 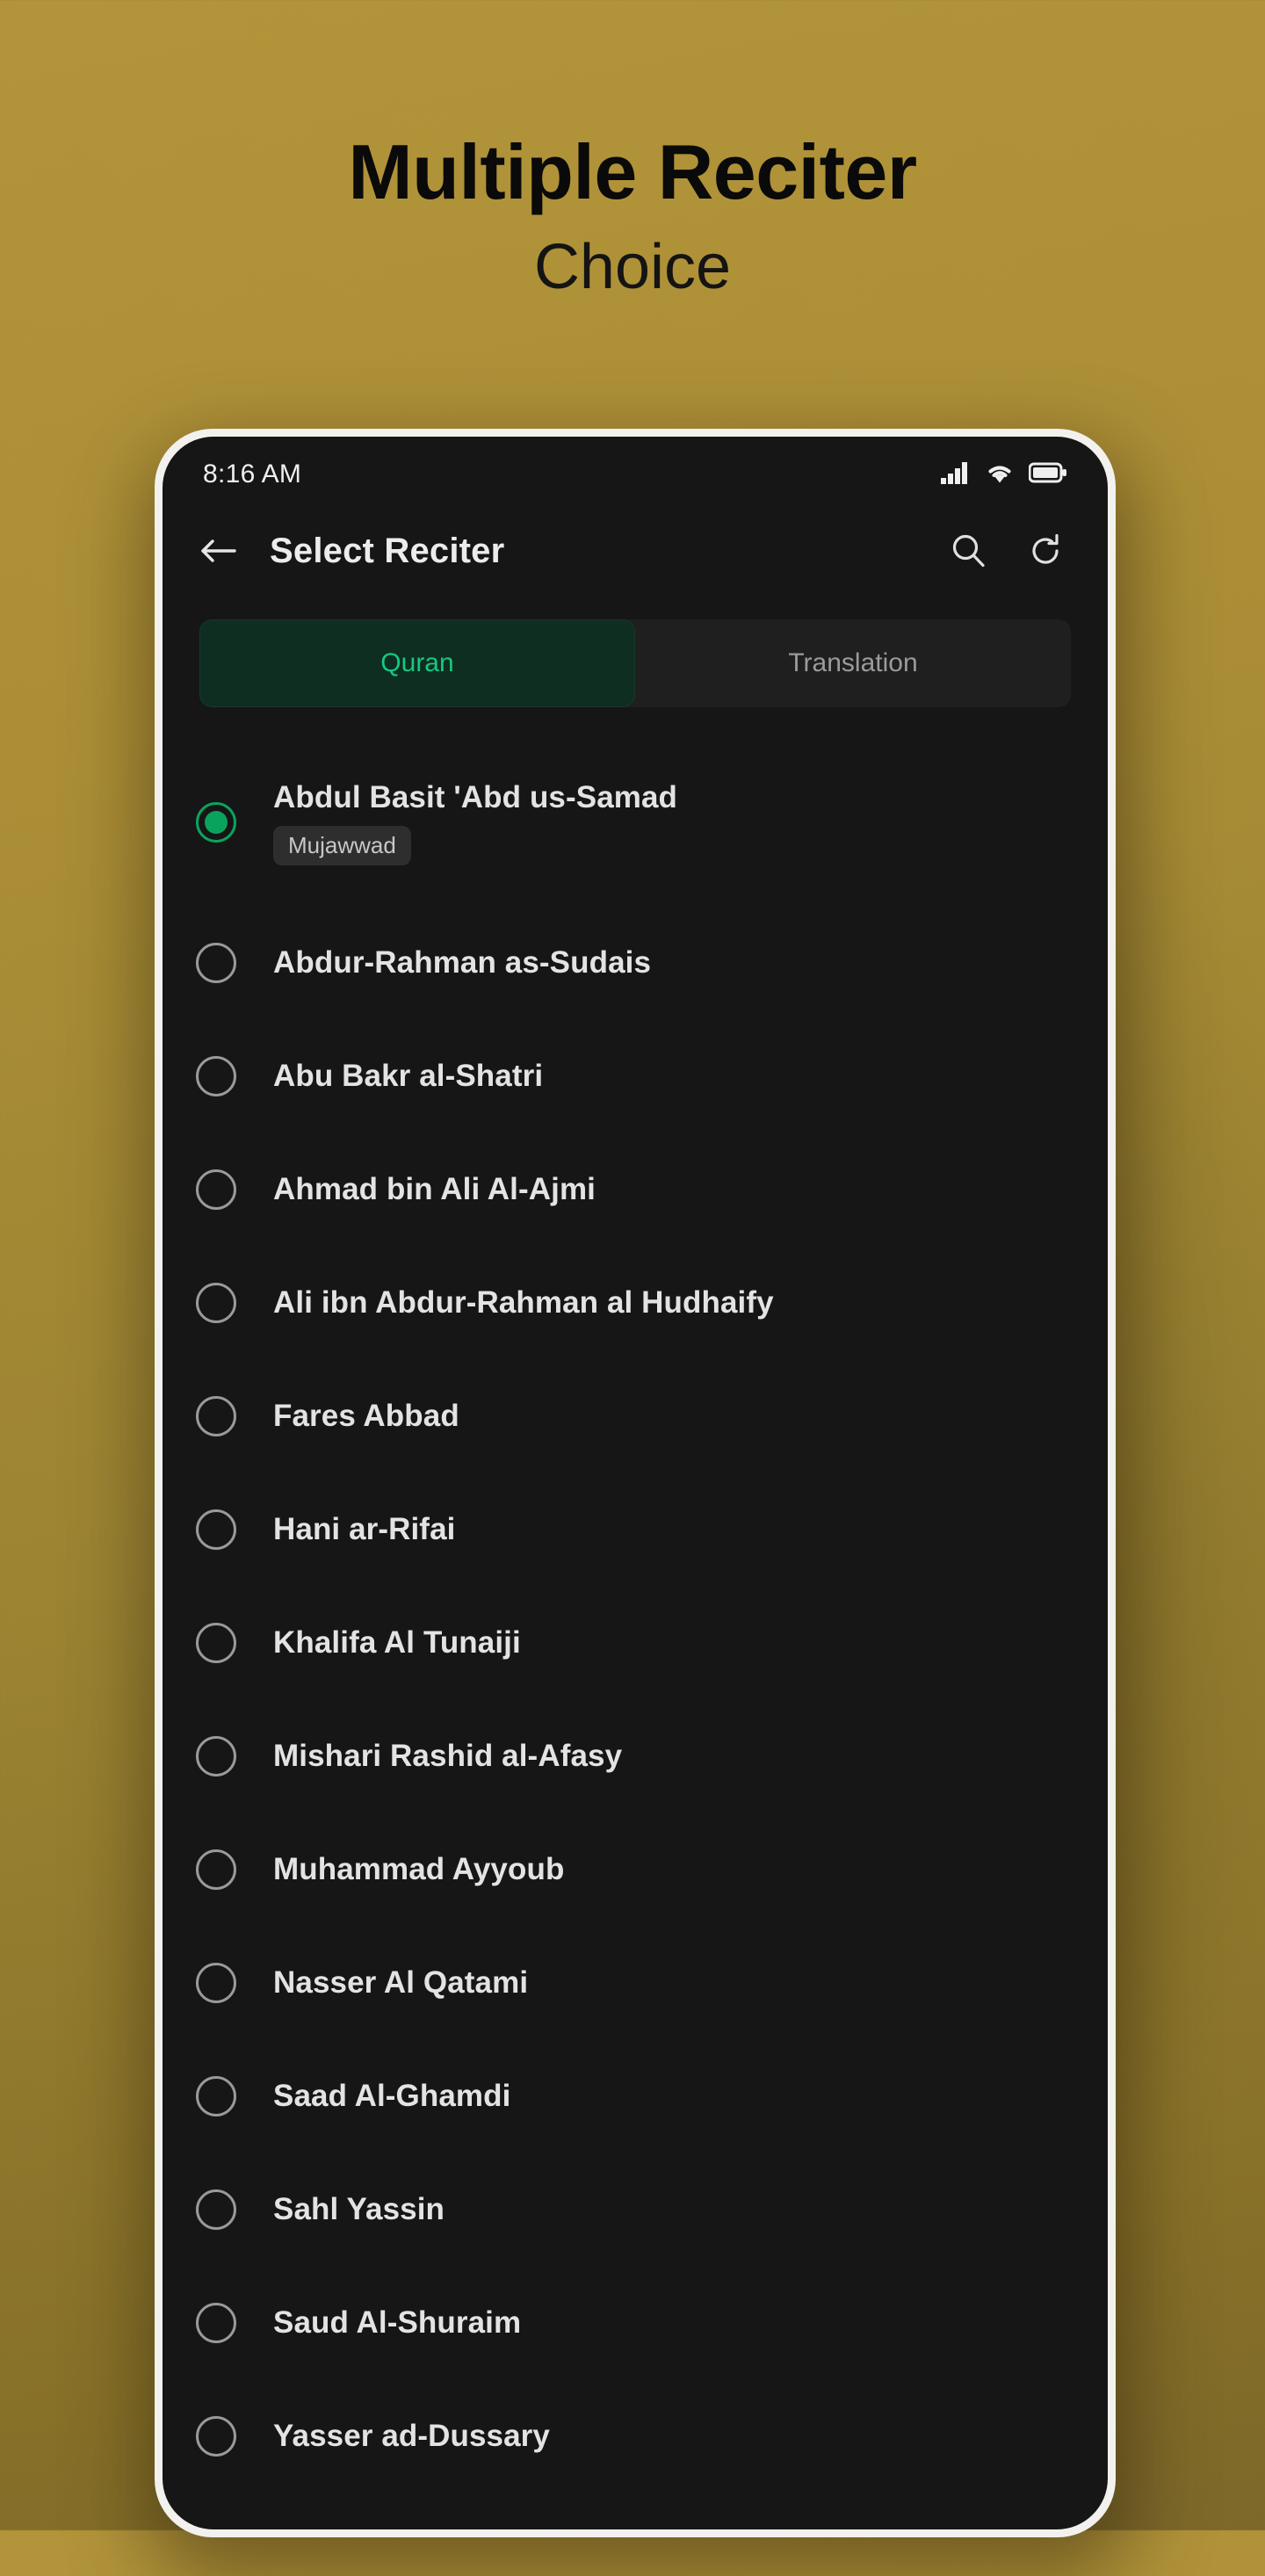 I want to click on reciter-text-block: Hani ar-Rifai, so click(x=364, y=1529).